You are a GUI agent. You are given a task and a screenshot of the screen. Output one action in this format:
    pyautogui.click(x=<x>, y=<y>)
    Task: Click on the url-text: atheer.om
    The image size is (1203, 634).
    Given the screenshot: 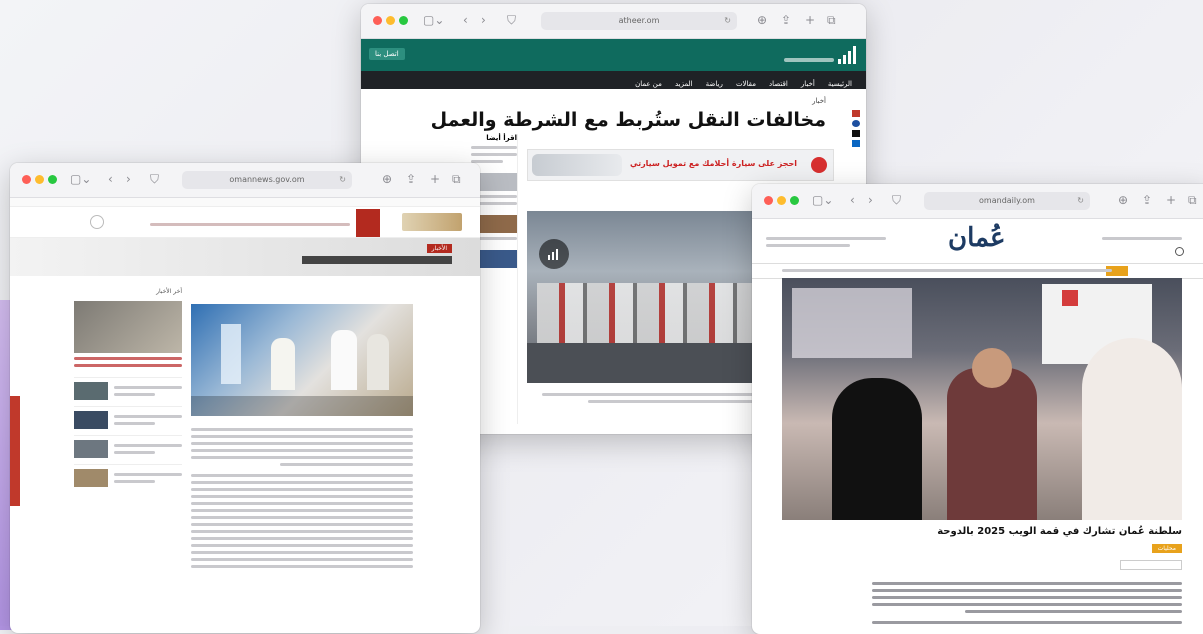 What is the action you would take?
    pyautogui.click(x=639, y=20)
    